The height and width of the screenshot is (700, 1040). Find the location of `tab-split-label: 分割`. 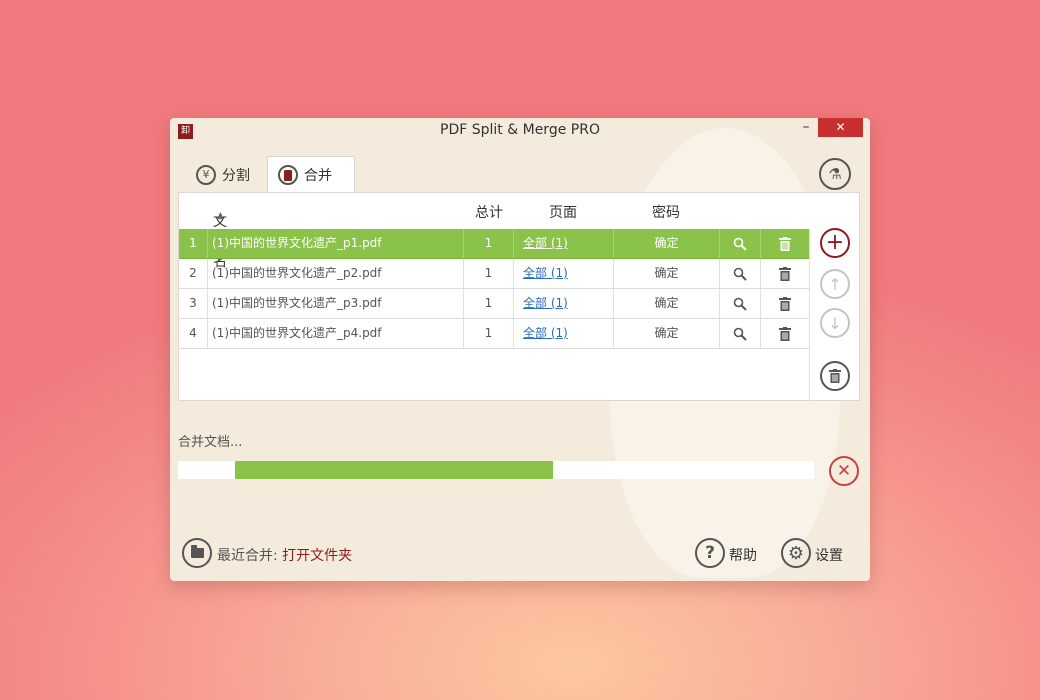

tab-split-label: 分割 is located at coordinates (236, 175).